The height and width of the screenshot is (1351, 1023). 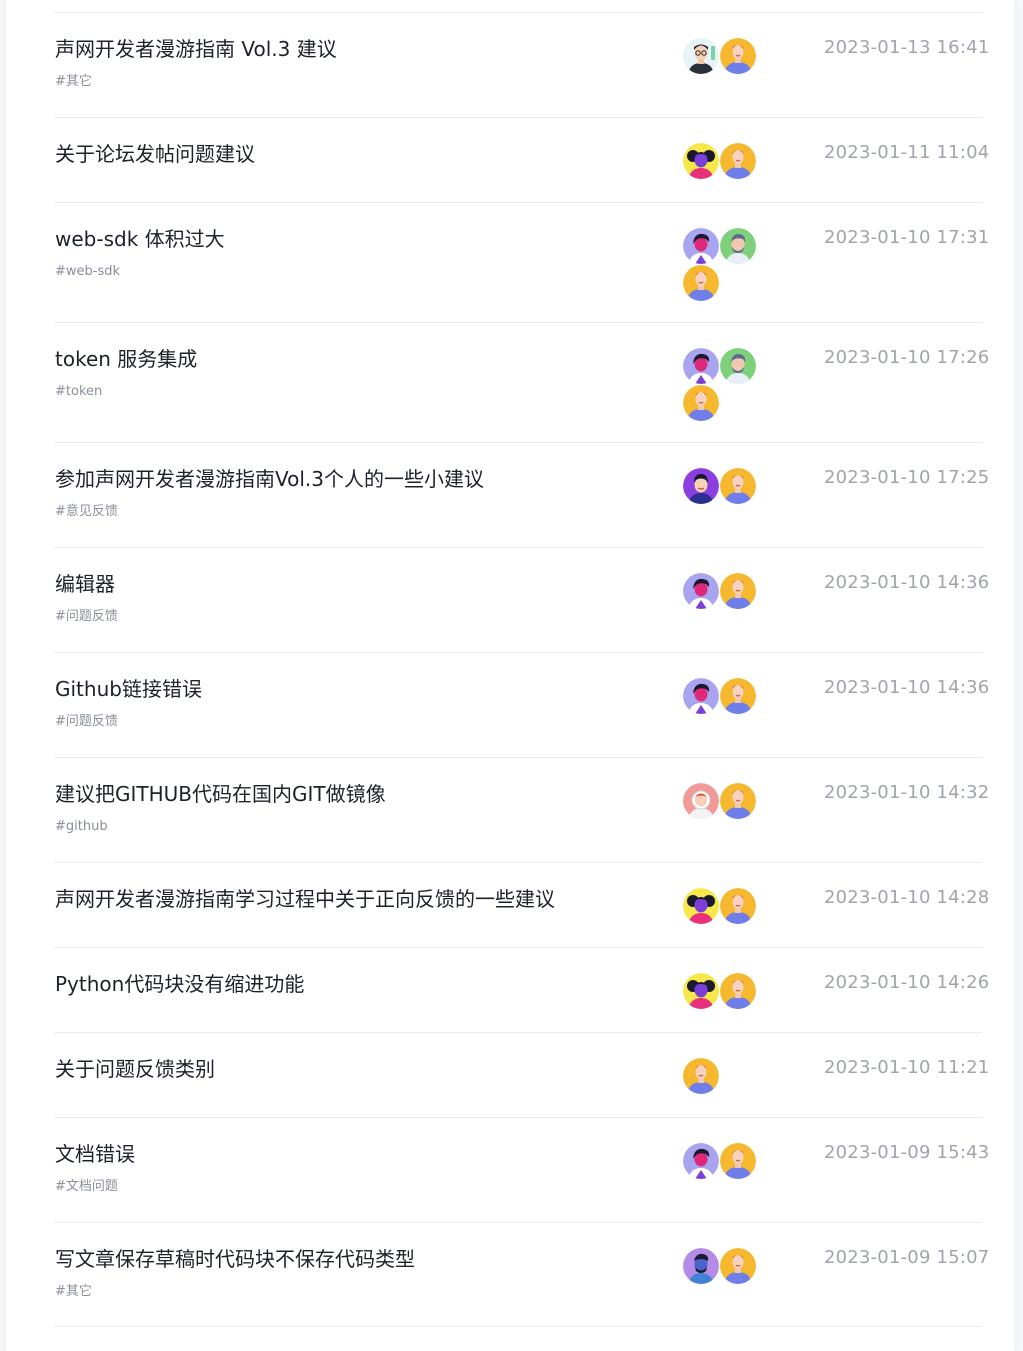 What do you see at coordinates (521, 1074) in the screenshot?
I see `topic-row: 关于问题反馈类别 2023-01-10 11:21` at bounding box center [521, 1074].